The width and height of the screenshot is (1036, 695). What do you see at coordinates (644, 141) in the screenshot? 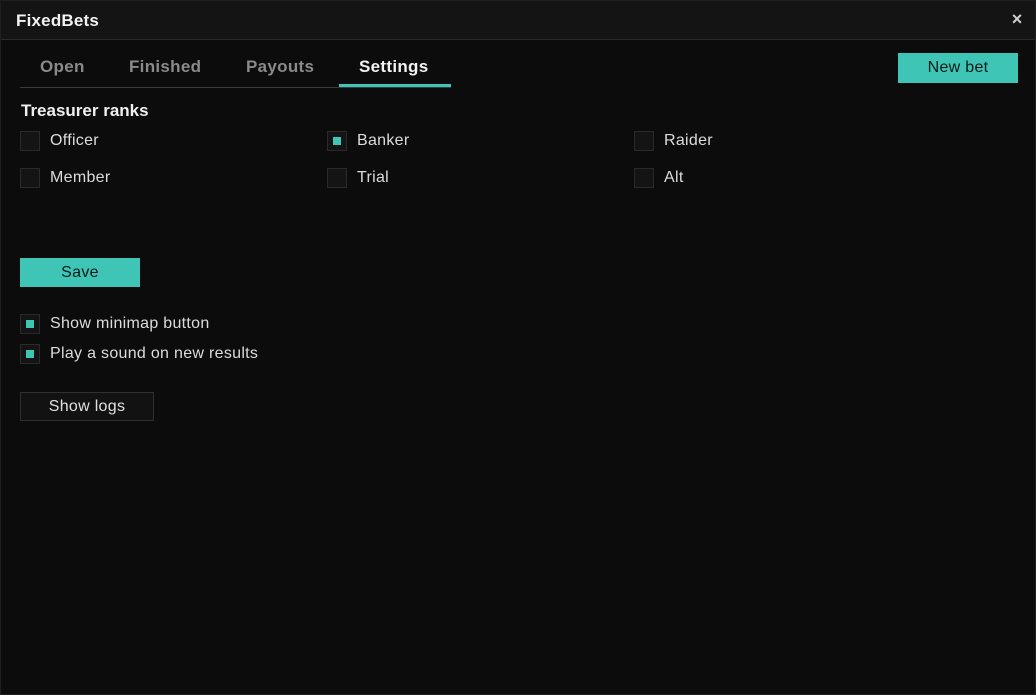
I see `rank-raider-checkbox` at bounding box center [644, 141].